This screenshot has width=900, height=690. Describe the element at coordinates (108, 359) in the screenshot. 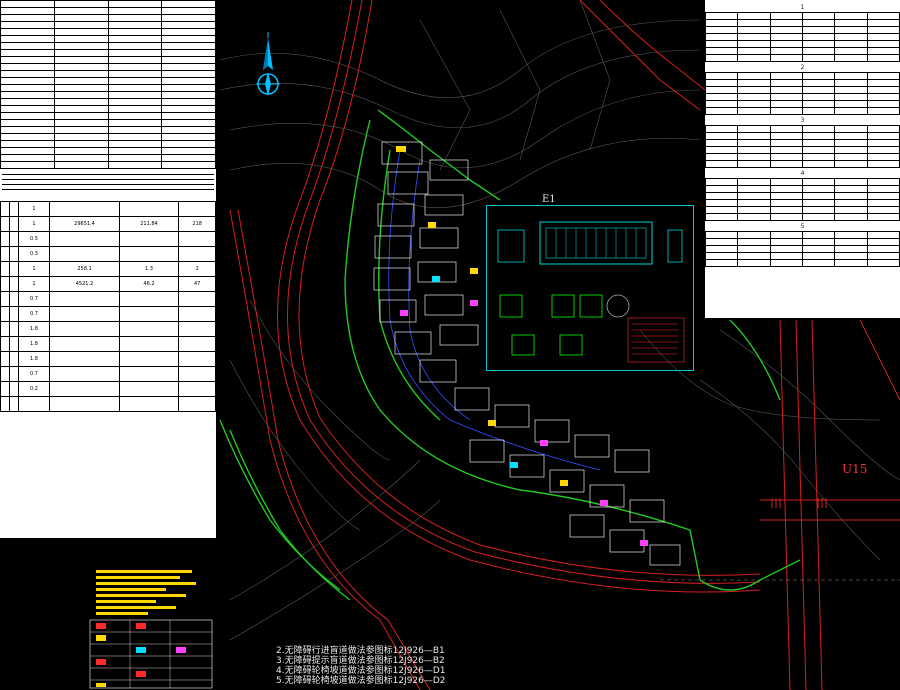

I see `table-row: 1.8` at that location.